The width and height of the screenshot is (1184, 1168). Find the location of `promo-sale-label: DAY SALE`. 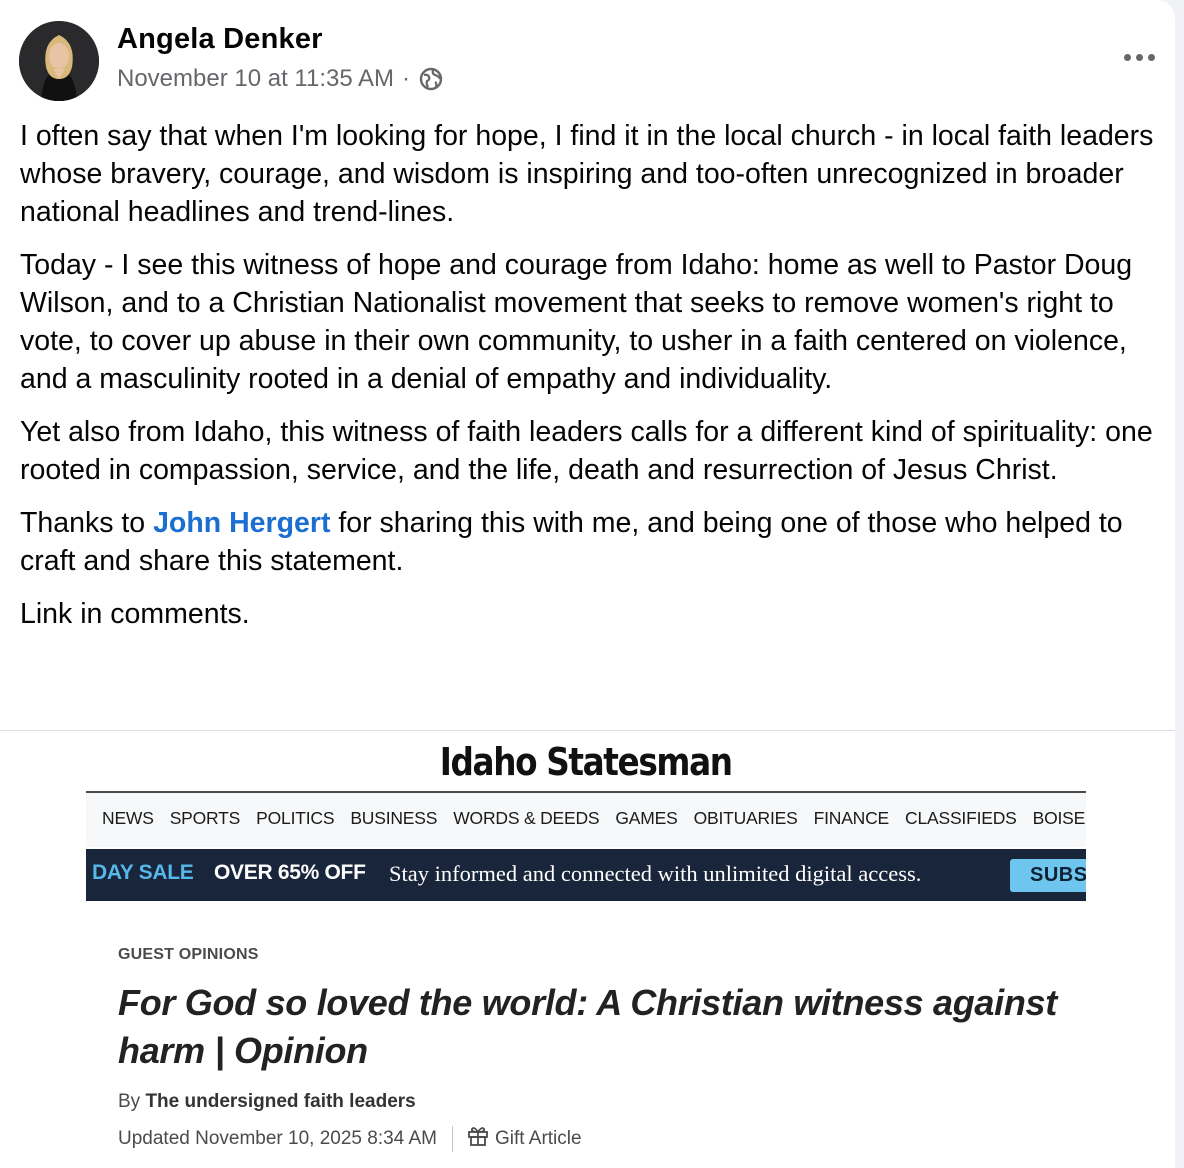

promo-sale-label: DAY SALE is located at coordinates (143, 872).